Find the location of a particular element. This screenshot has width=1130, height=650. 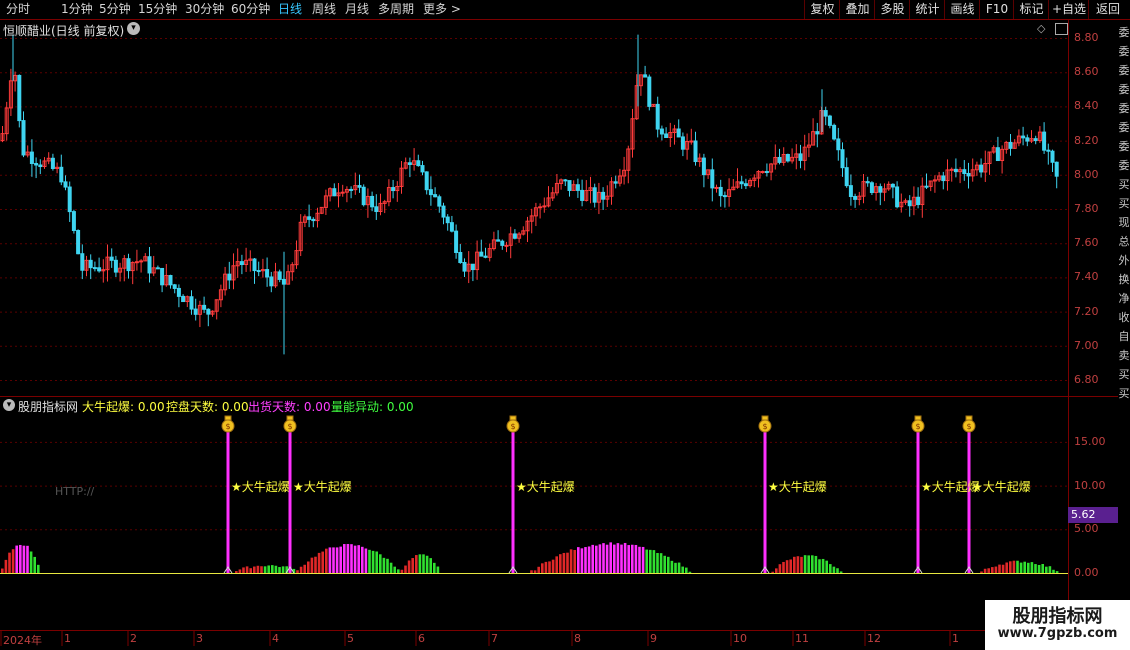

indicator-value-liangneng: 量能异动: 0.00 is located at coordinates (372, 407).